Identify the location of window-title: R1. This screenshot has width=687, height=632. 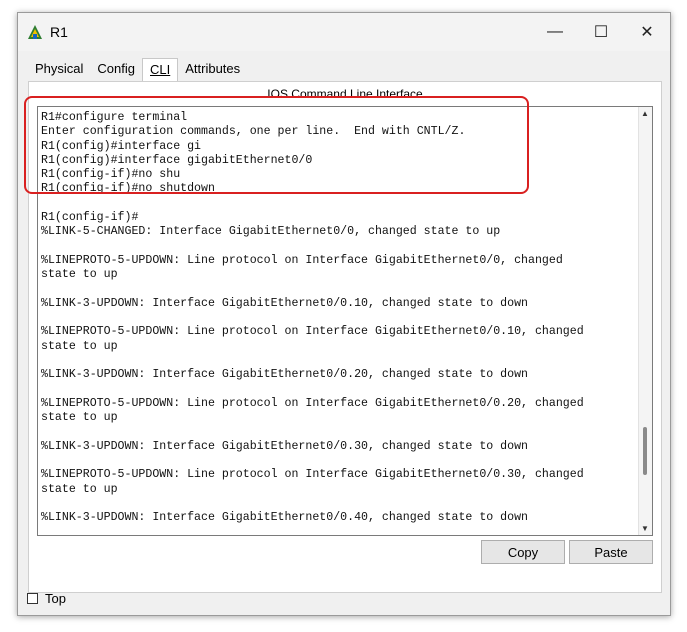
(59, 32).